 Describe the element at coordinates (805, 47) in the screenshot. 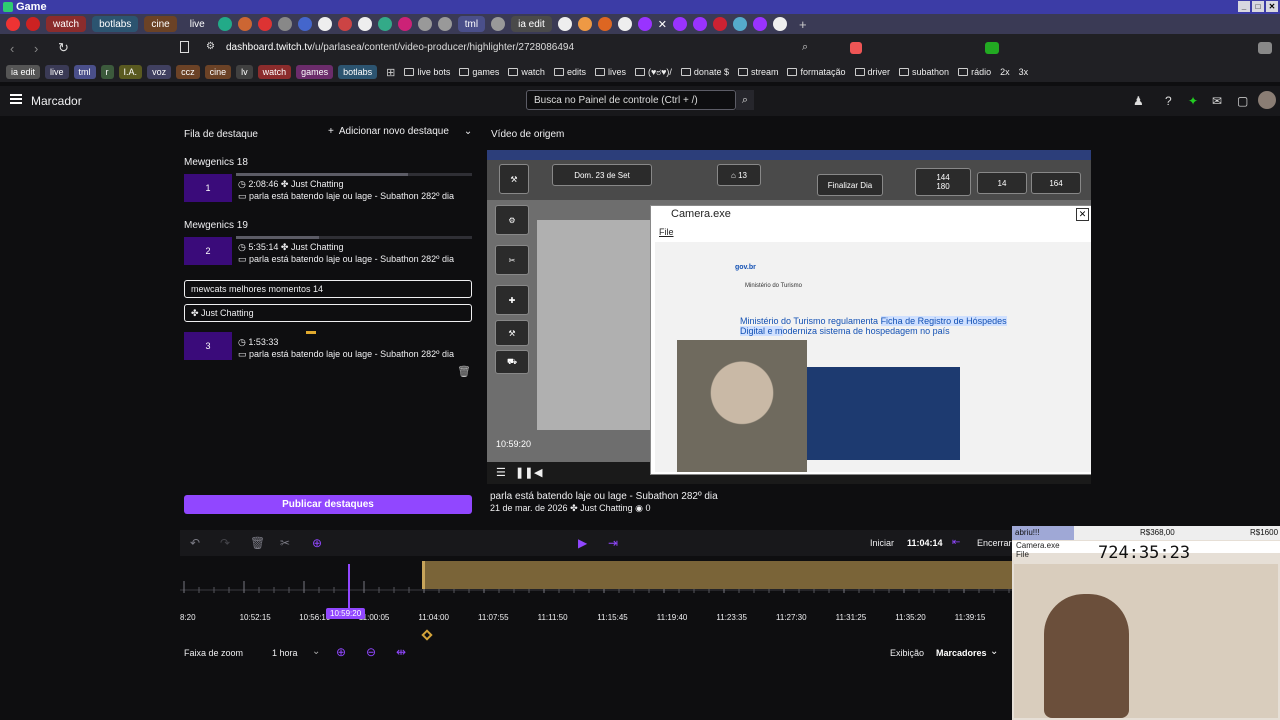

I see `zoom-icon: ⌕` at that location.